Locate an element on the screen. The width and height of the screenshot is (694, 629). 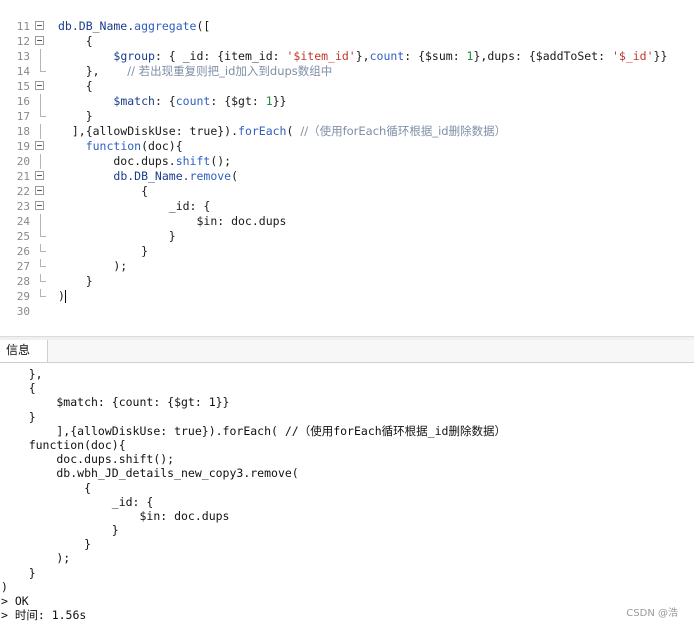
code-text: ) is located at coordinates (62, 296).